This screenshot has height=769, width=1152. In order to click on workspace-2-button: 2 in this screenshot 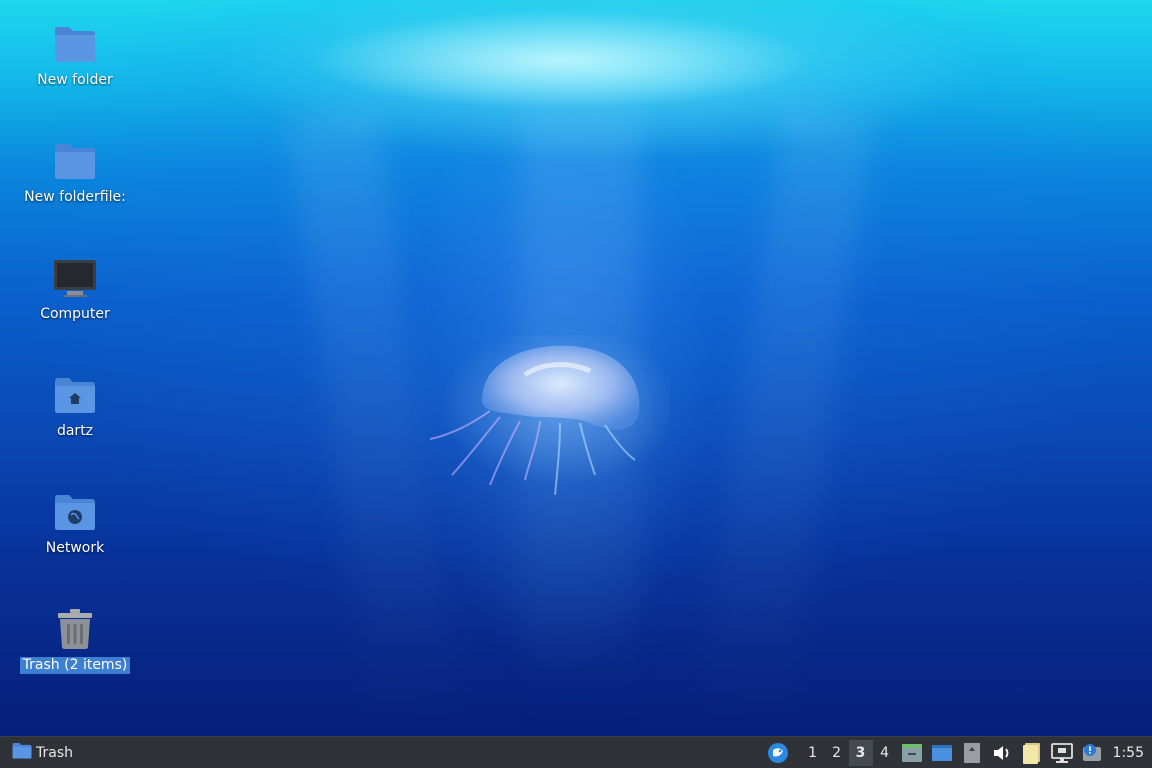, I will do `click(837, 753)`.